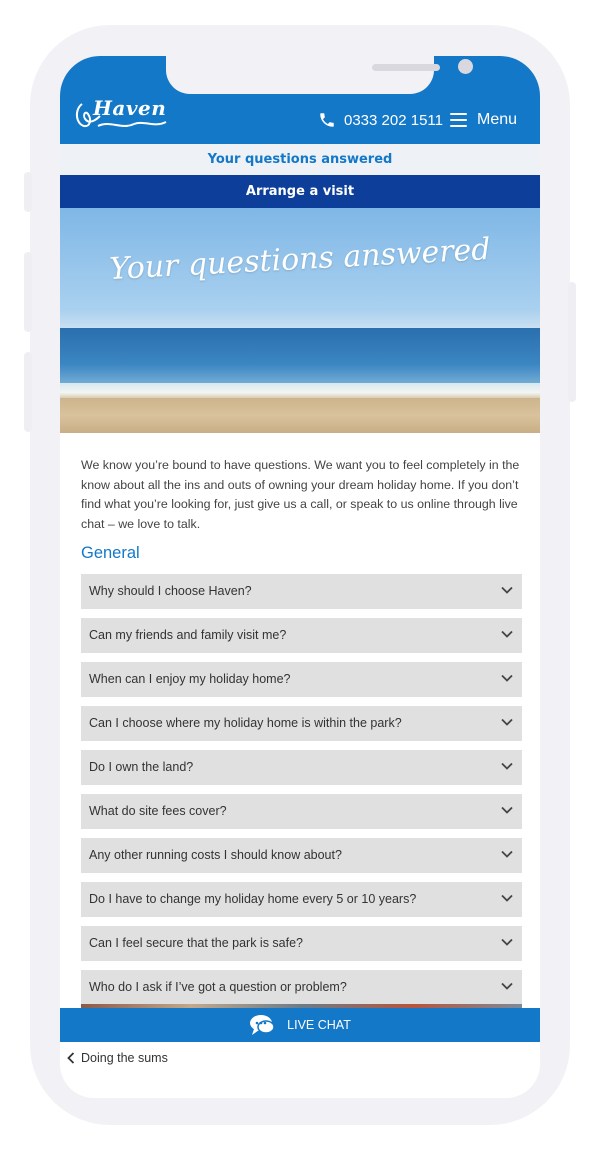  What do you see at coordinates (301, 679) in the screenshot?
I see `faq-item: When can I enjoy my holiday home?` at bounding box center [301, 679].